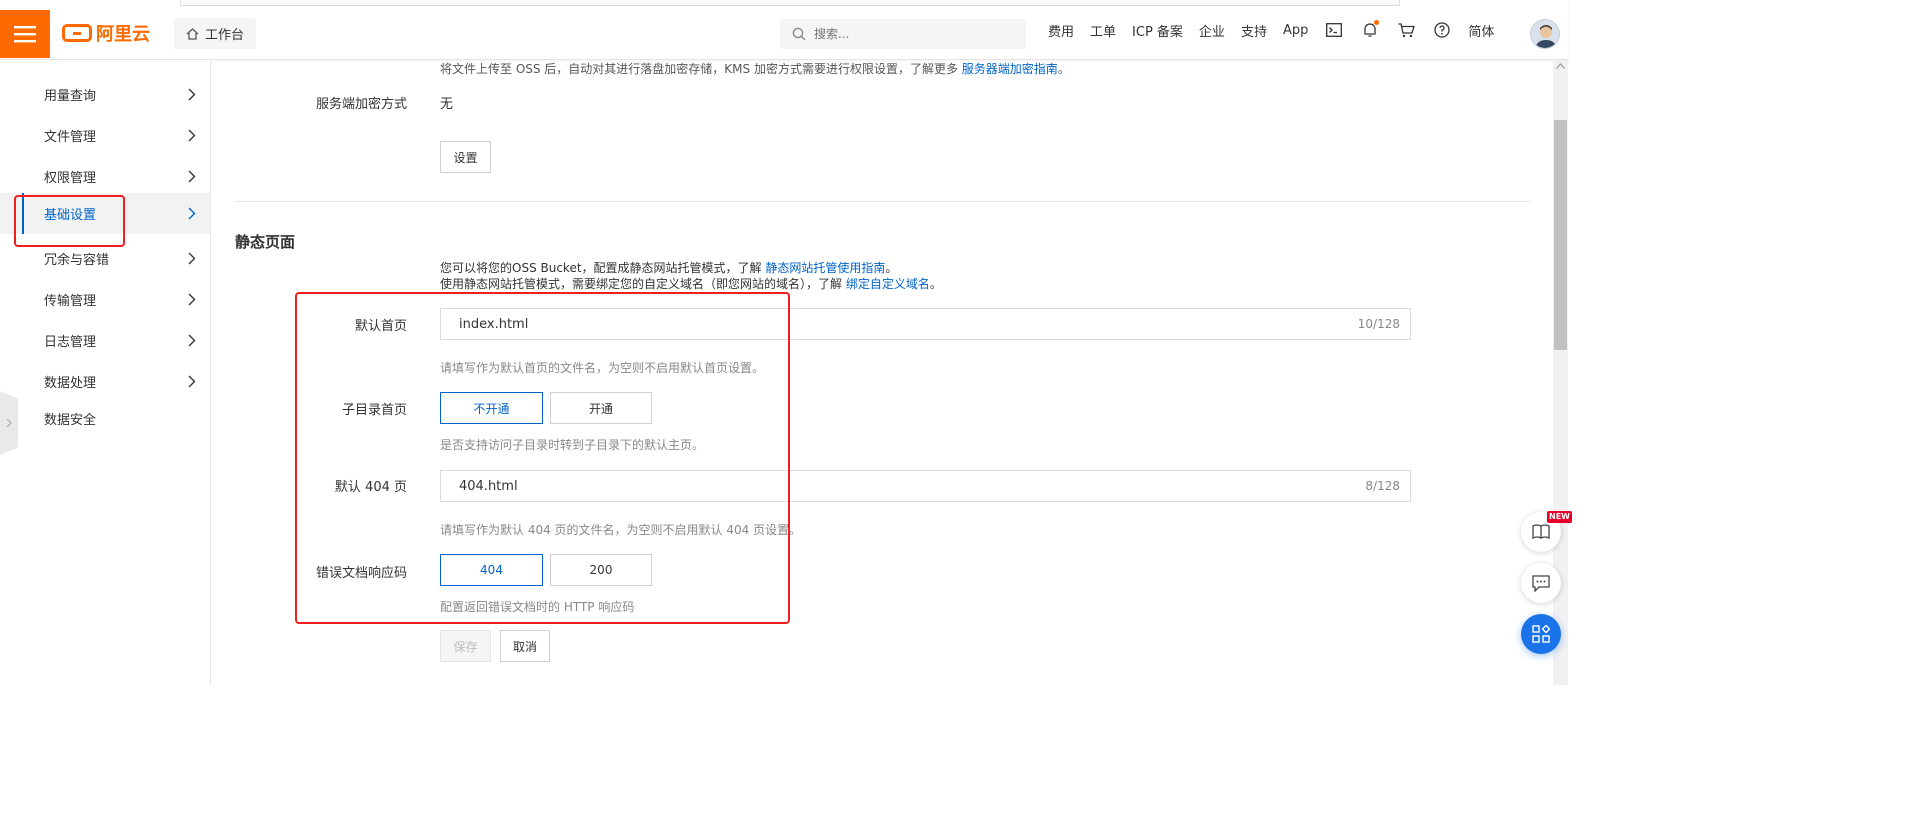 This screenshot has height=837, width=1916. What do you see at coordinates (224, 35) in the screenshot?
I see `workbench-label: 工作台` at bounding box center [224, 35].